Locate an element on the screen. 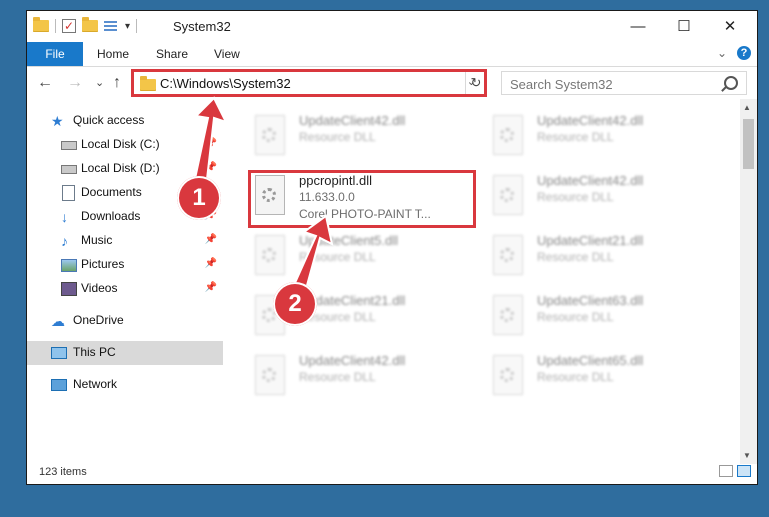  cloud-icon: ☁ is located at coordinates (58, 321).